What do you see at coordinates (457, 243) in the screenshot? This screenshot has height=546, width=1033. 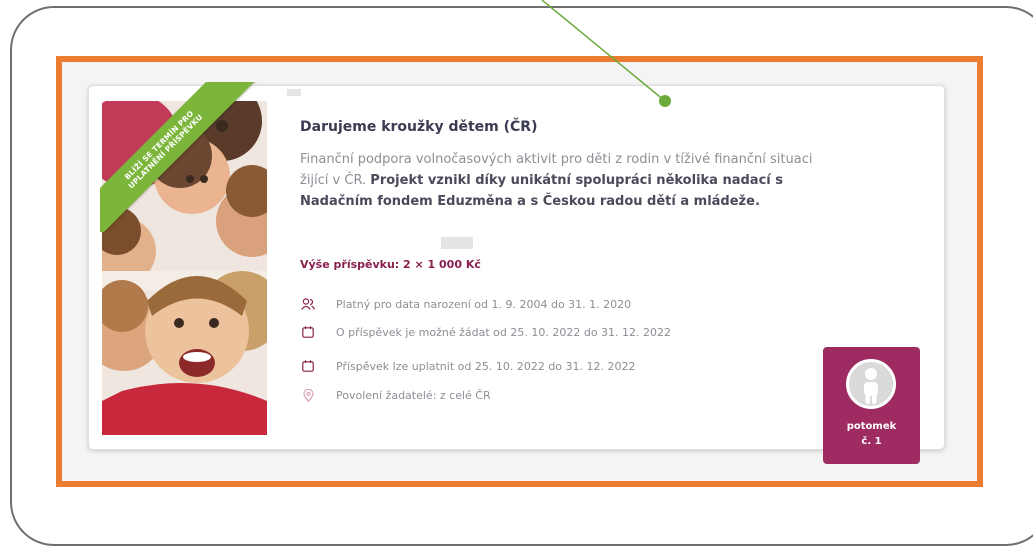 I see `read-more-placeholder` at bounding box center [457, 243].